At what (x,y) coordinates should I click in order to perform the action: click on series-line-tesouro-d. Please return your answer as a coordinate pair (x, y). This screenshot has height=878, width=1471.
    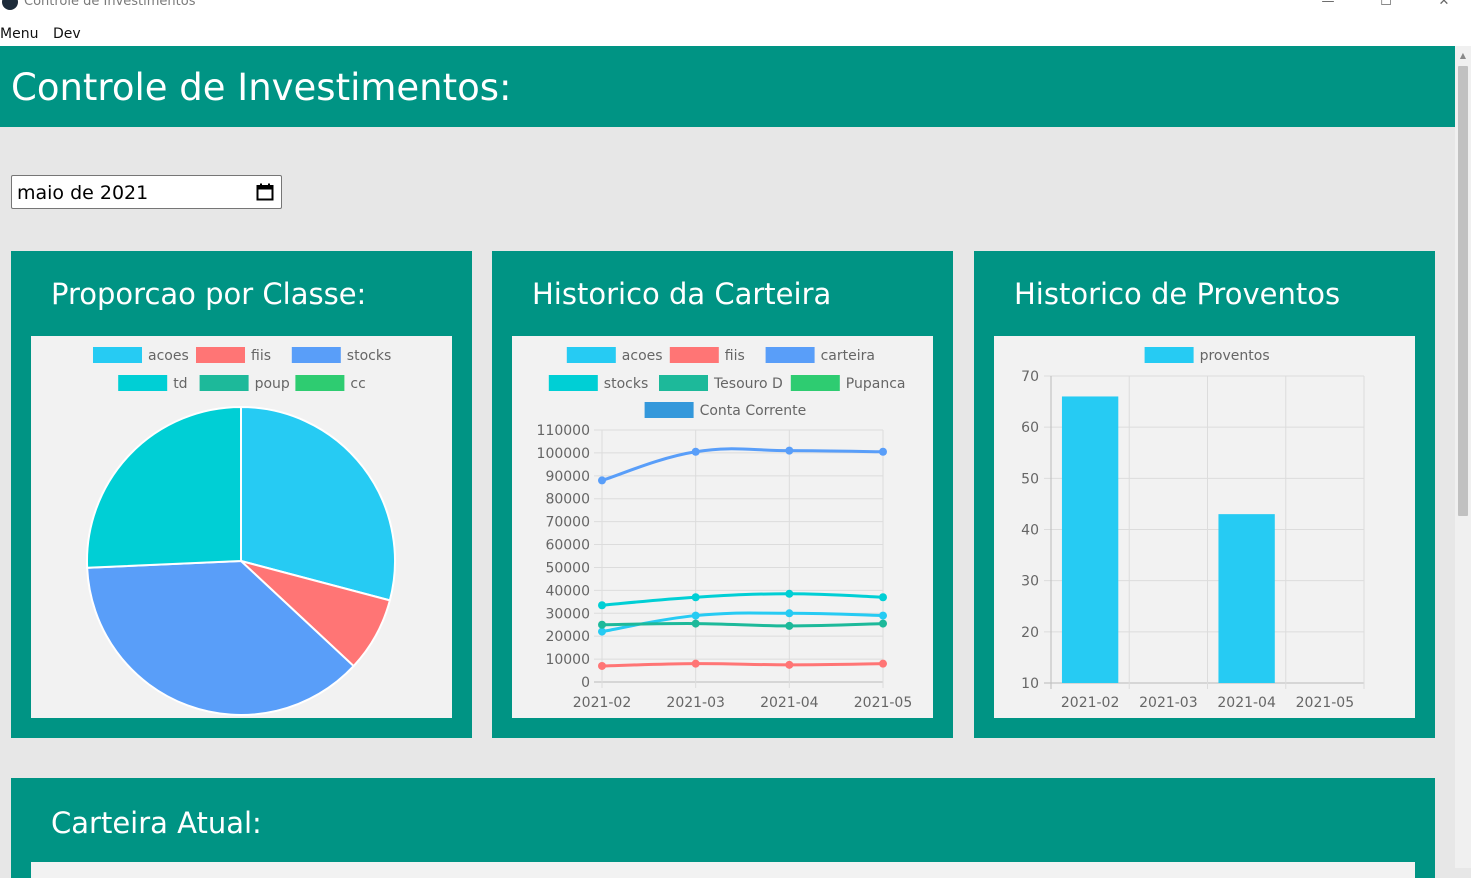
    Looking at the image, I should click on (742, 625).